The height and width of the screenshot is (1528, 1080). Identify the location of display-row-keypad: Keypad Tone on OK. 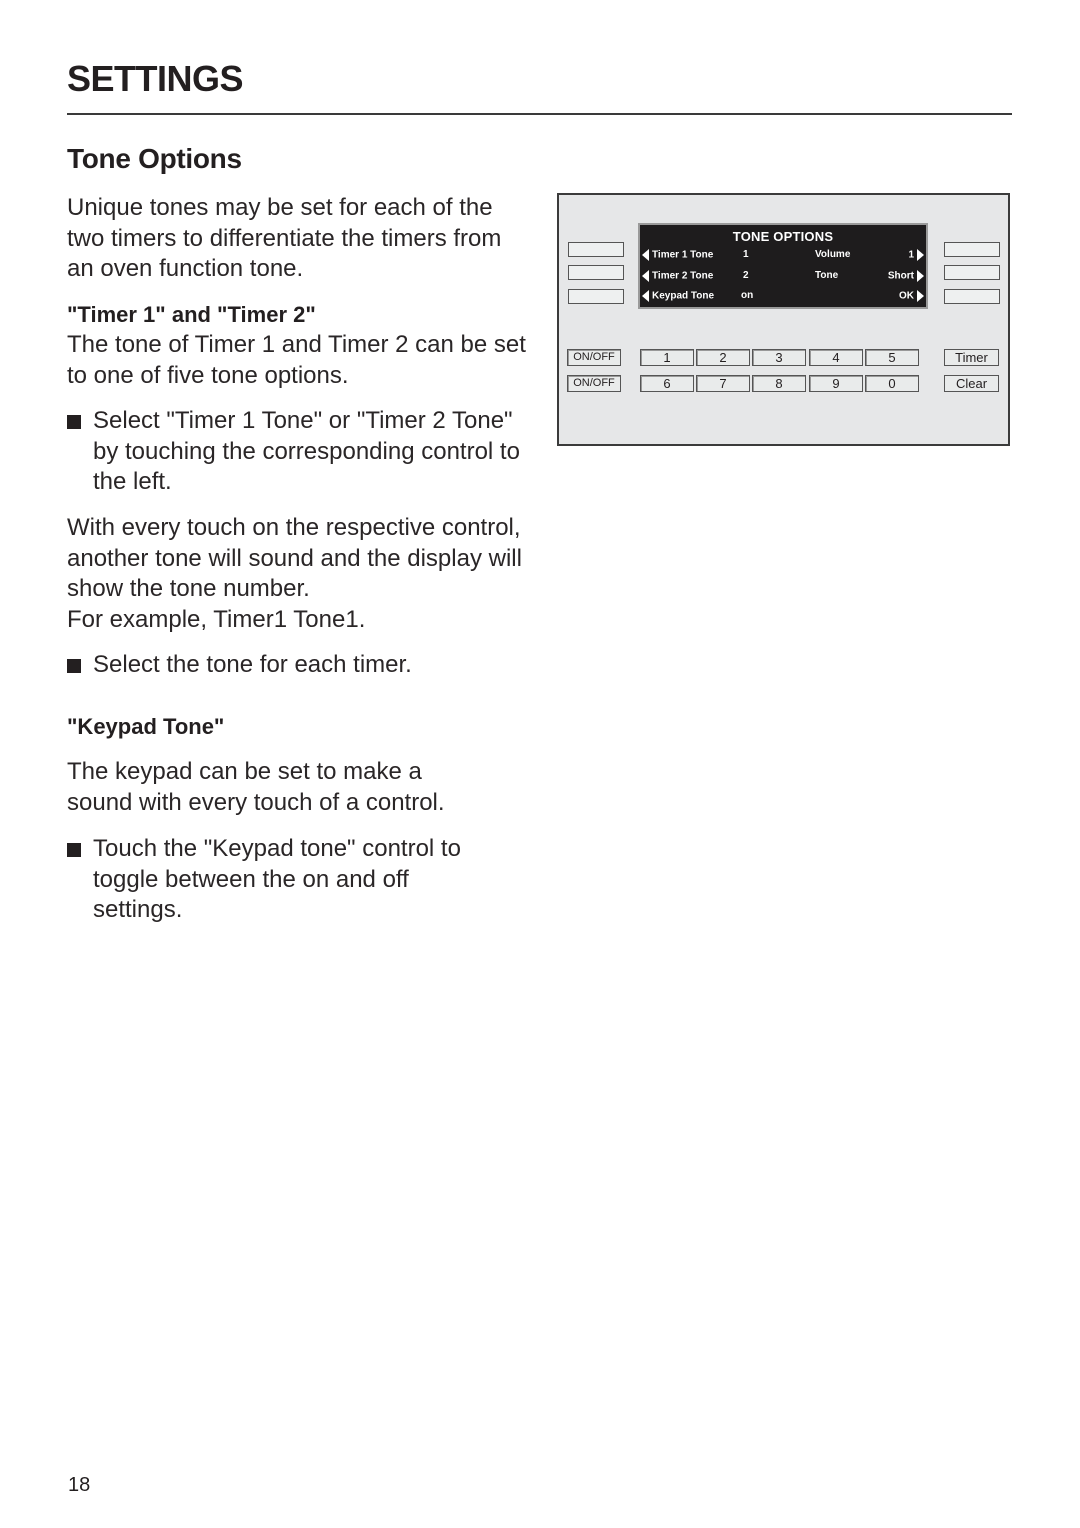
(783, 296).